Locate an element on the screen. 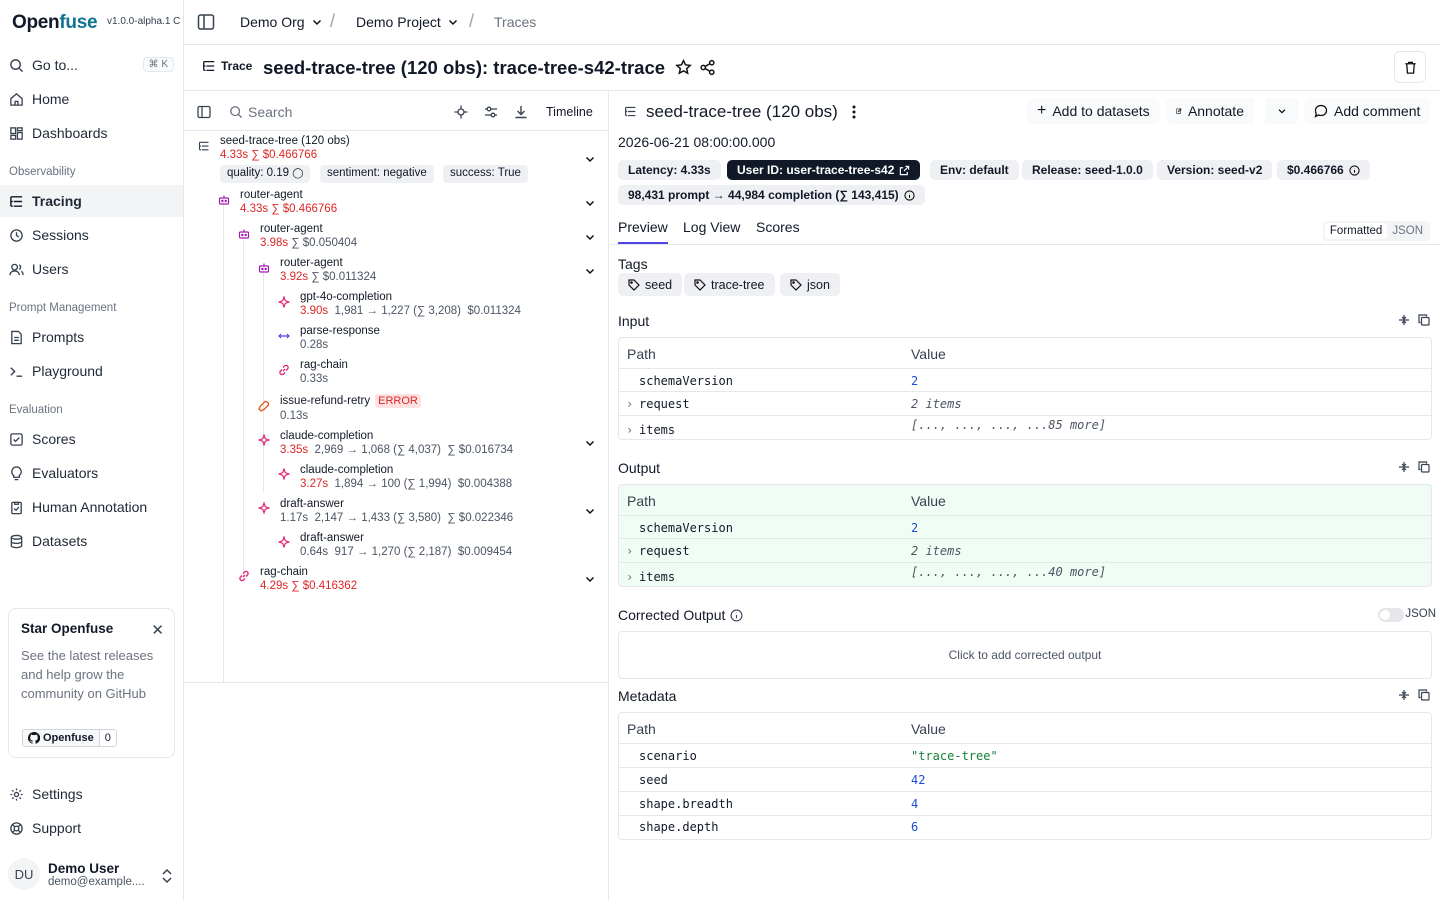  table-row: seed 42 is located at coordinates (1025, 780).